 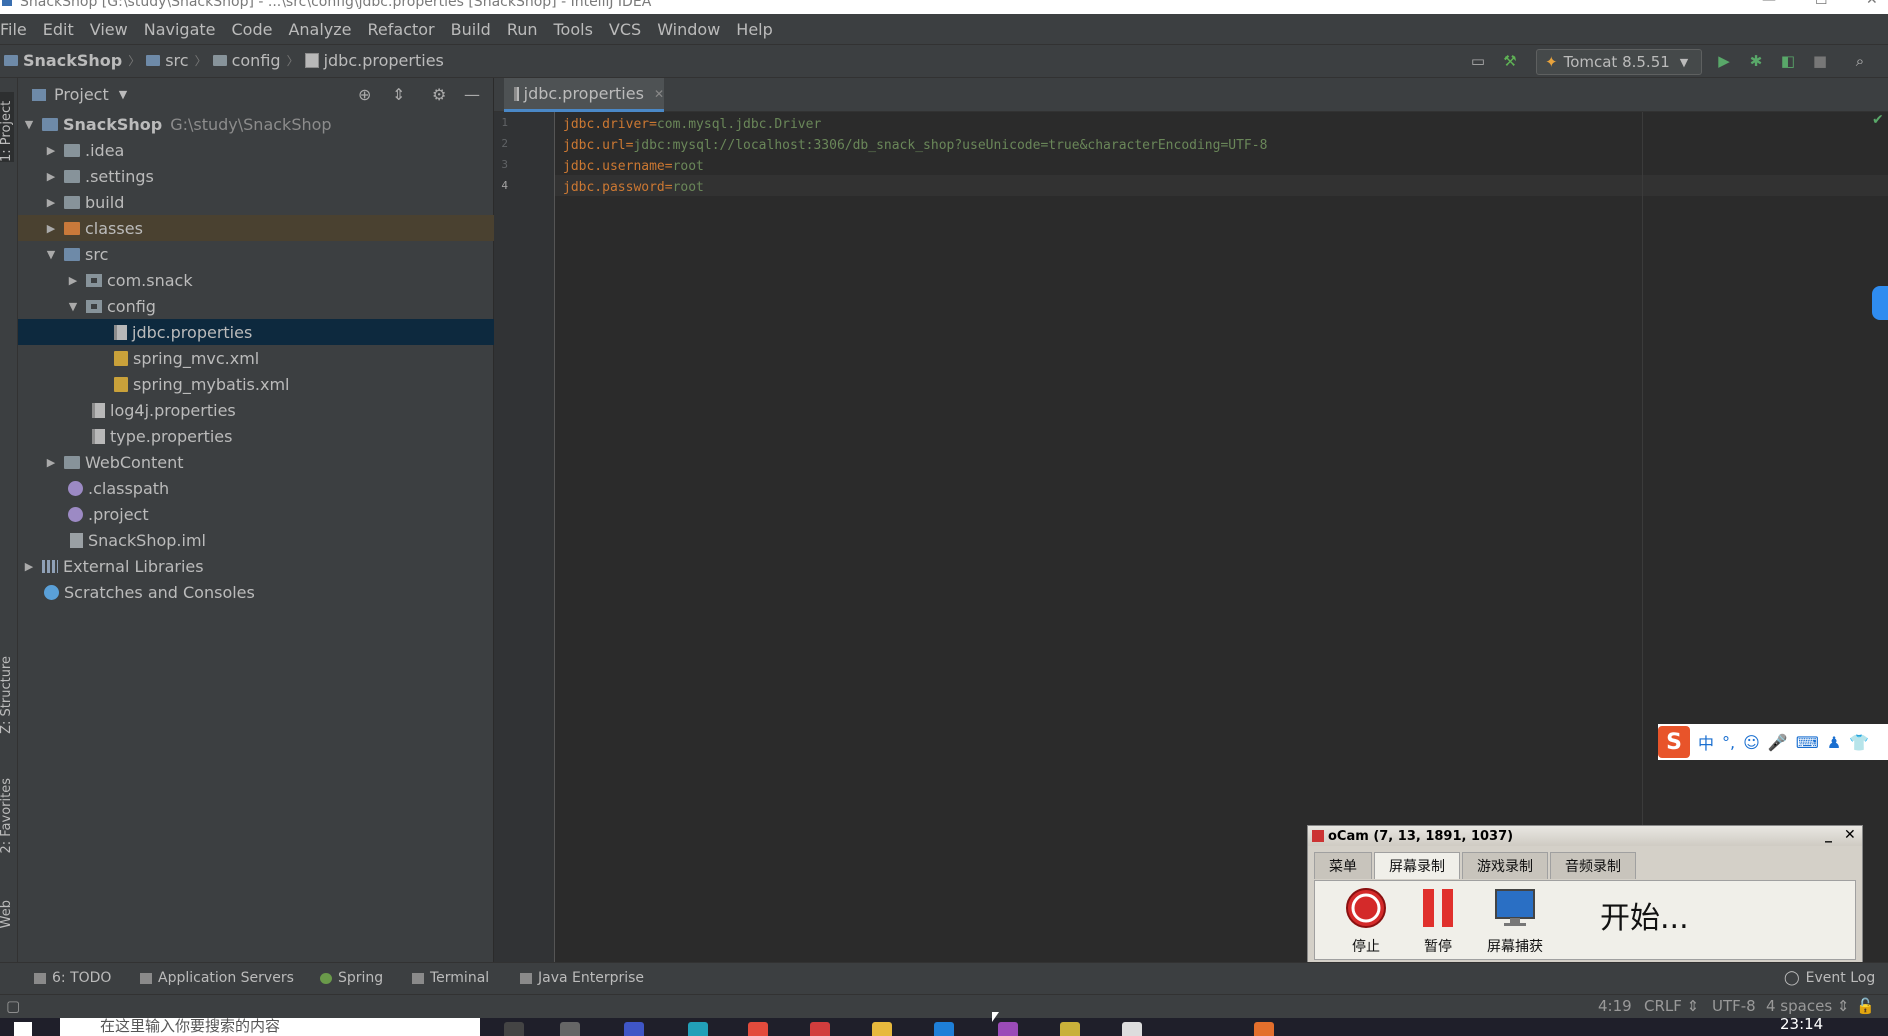 What do you see at coordinates (584, 95) in the screenshot?
I see `editor-tab-jdbc-properties: jdbc.properties ✕` at bounding box center [584, 95].